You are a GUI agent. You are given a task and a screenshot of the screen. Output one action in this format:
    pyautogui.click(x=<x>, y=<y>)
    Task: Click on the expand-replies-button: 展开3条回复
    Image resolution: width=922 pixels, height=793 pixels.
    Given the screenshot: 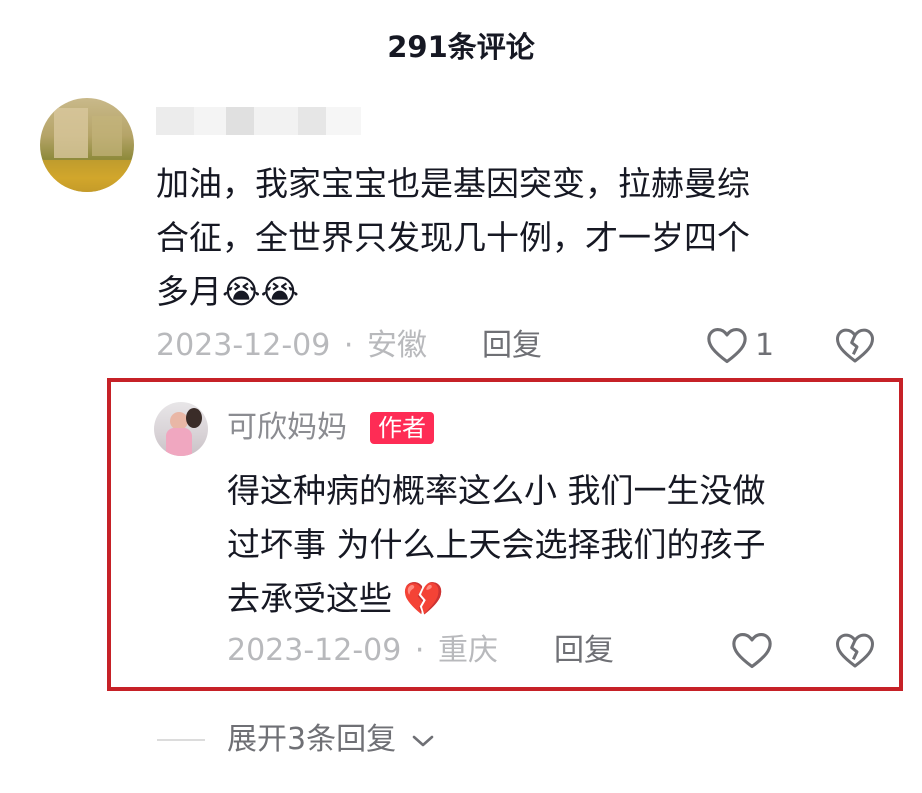 What is the action you would take?
    pyautogui.click(x=331, y=740)
    